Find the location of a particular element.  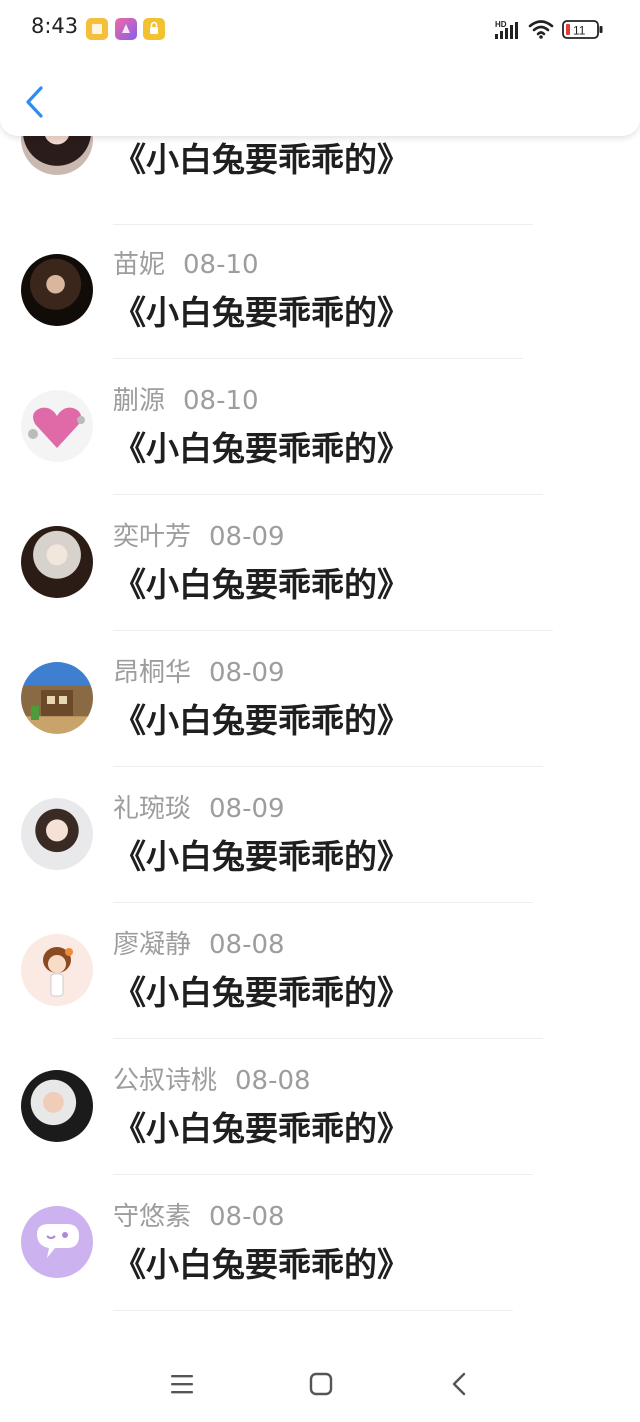

list-item: 廖凝静 08-08 《小白兔要乖乖的》 is located at coordinates (320, 997).